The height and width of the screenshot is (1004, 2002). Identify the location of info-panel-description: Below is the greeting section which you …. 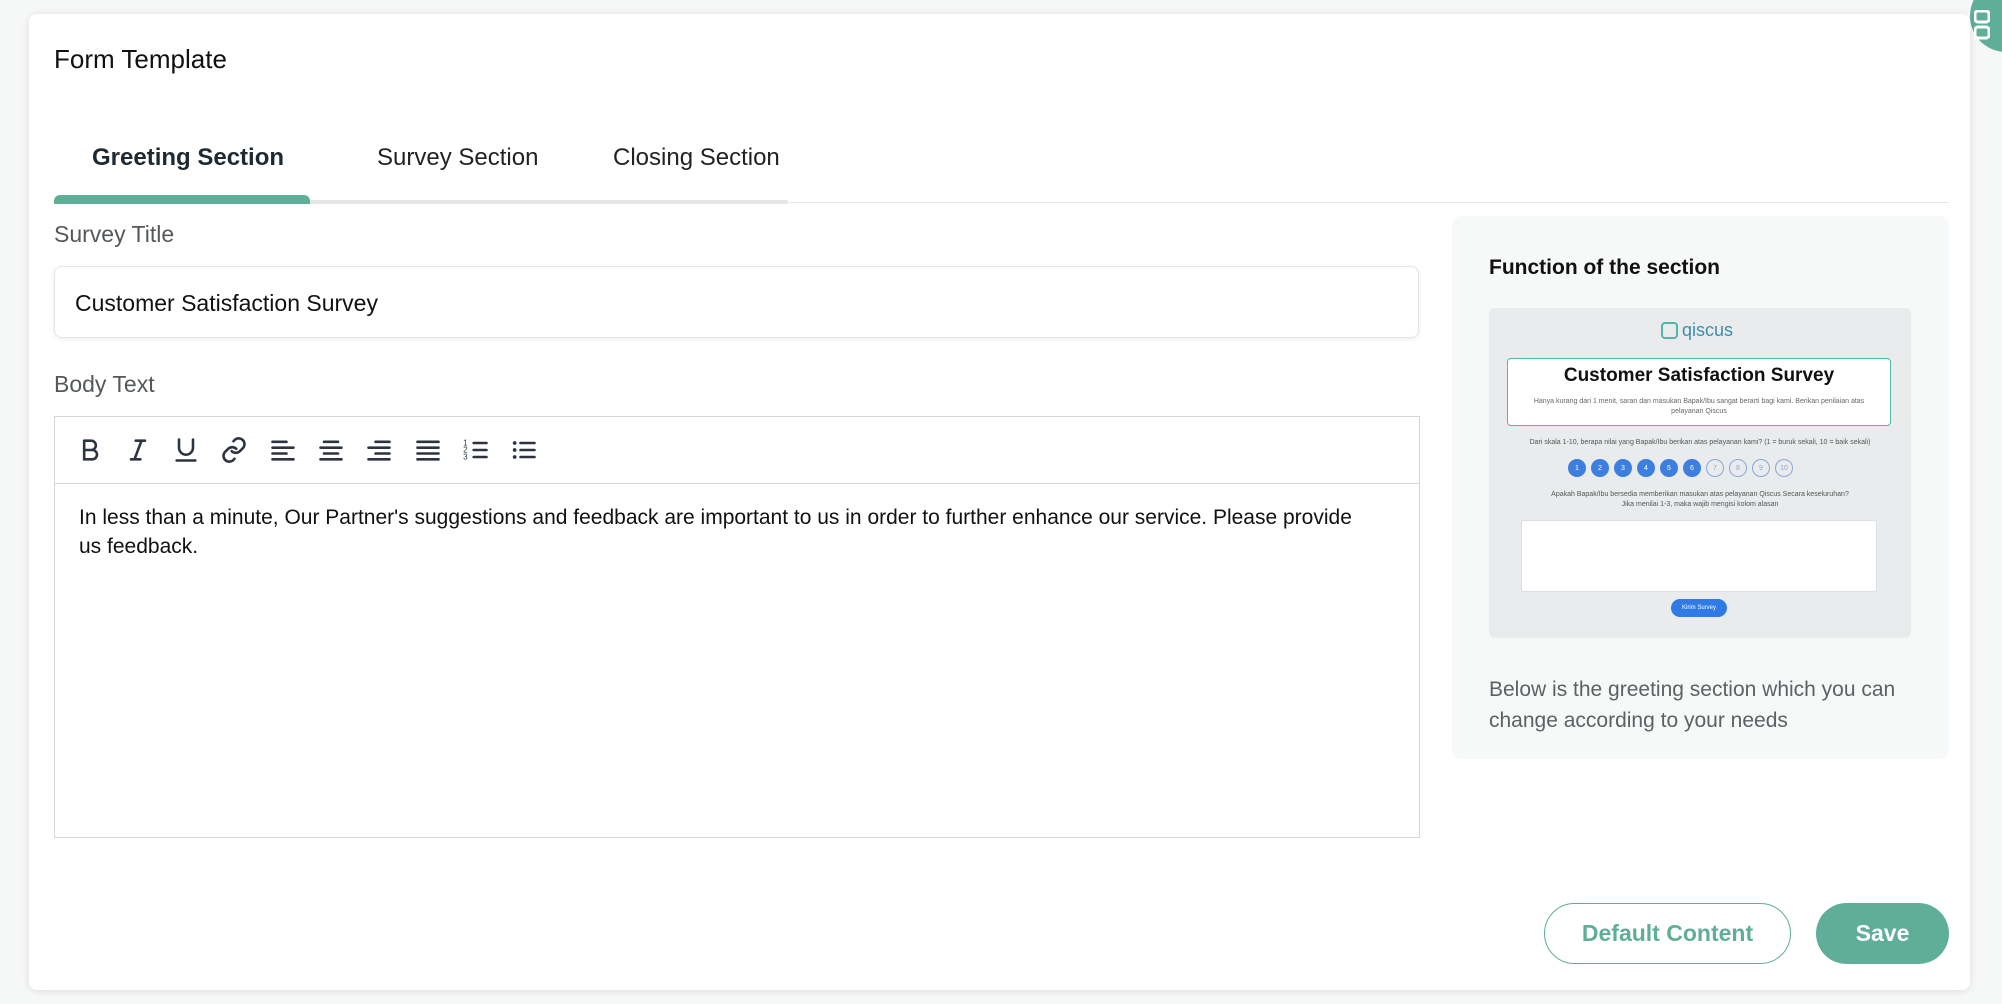
(1692, 705).